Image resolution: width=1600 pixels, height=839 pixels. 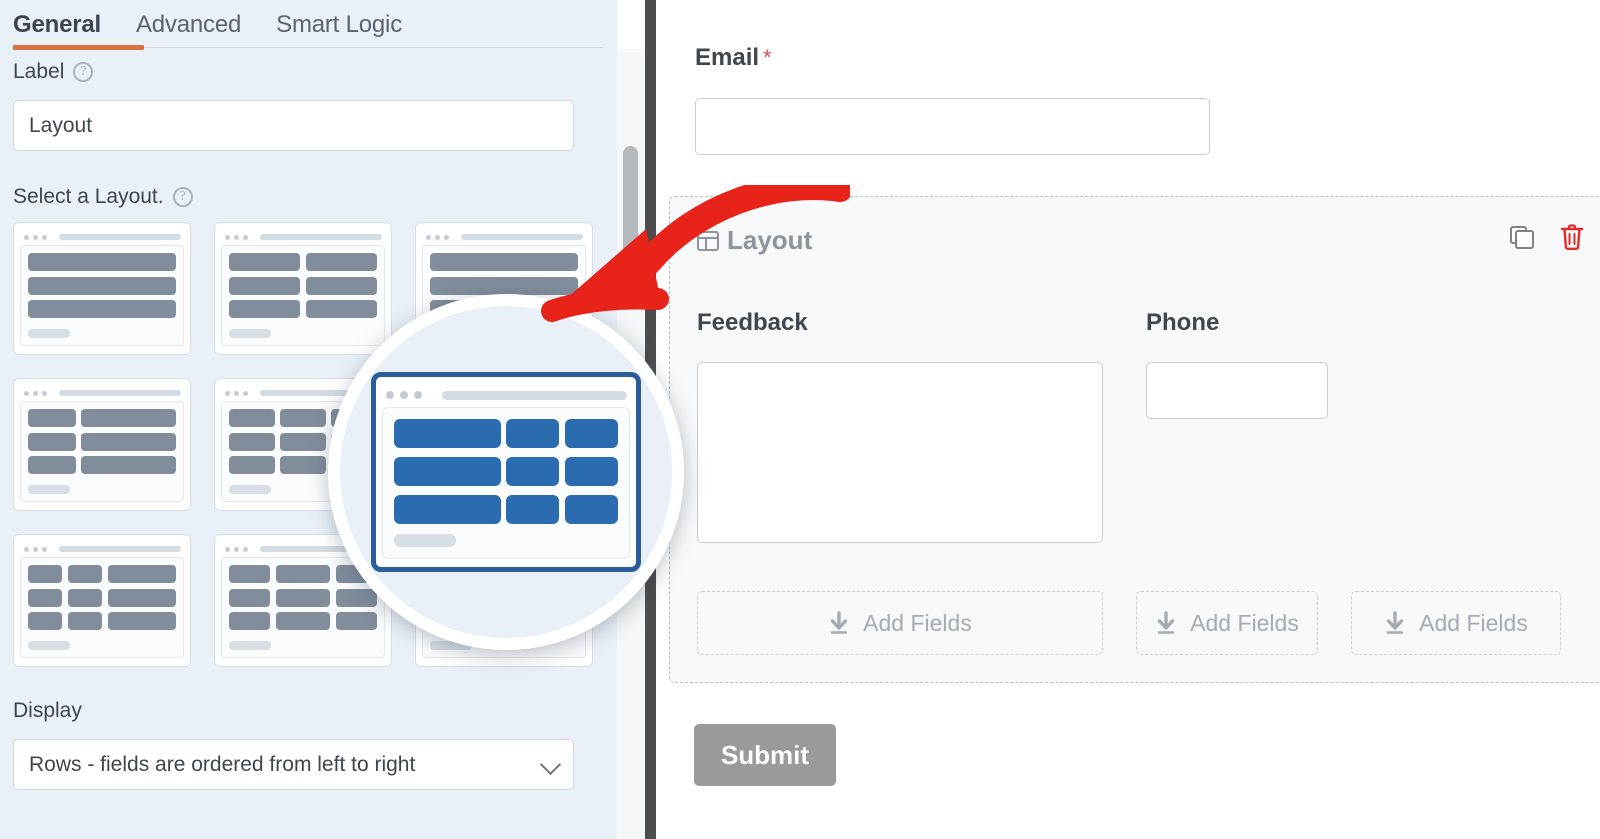 What do you see at coordinates (752, 322) in the screenshot?
I see `feedback-field-label: Feedback` at bounding box center [752, 322].